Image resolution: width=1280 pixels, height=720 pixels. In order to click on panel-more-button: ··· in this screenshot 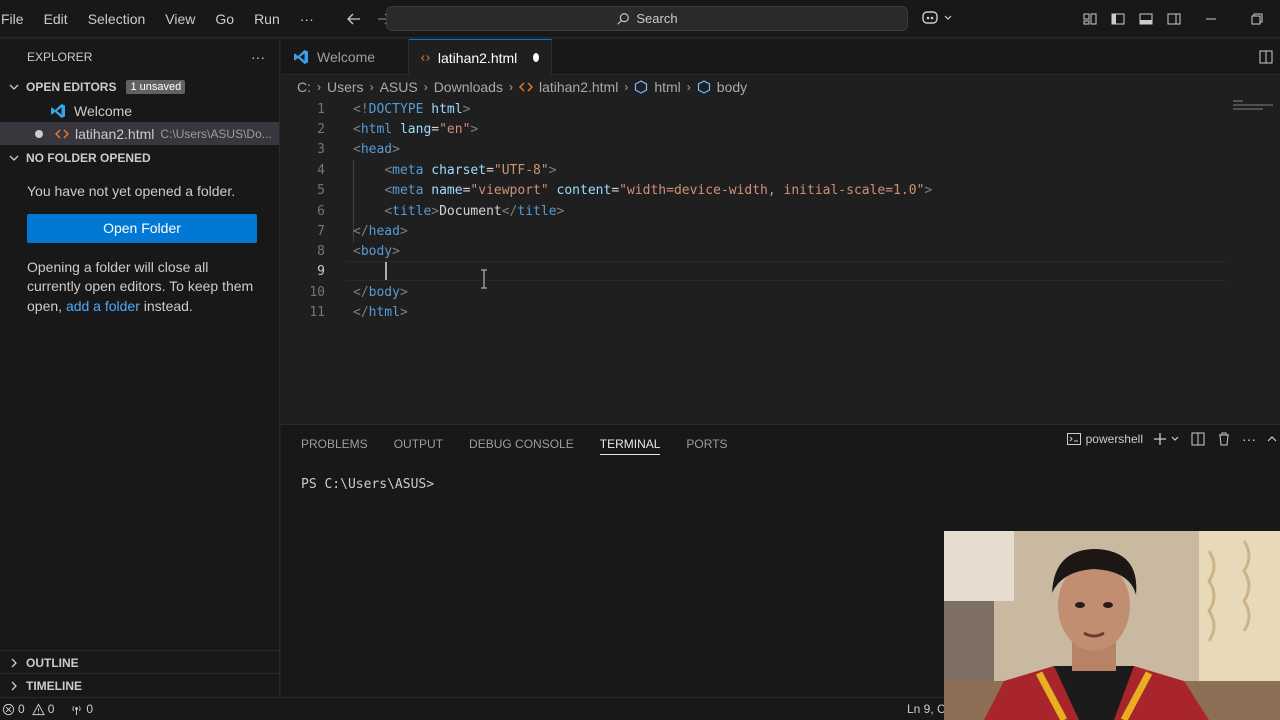, I will do `click(1249, 439)`.